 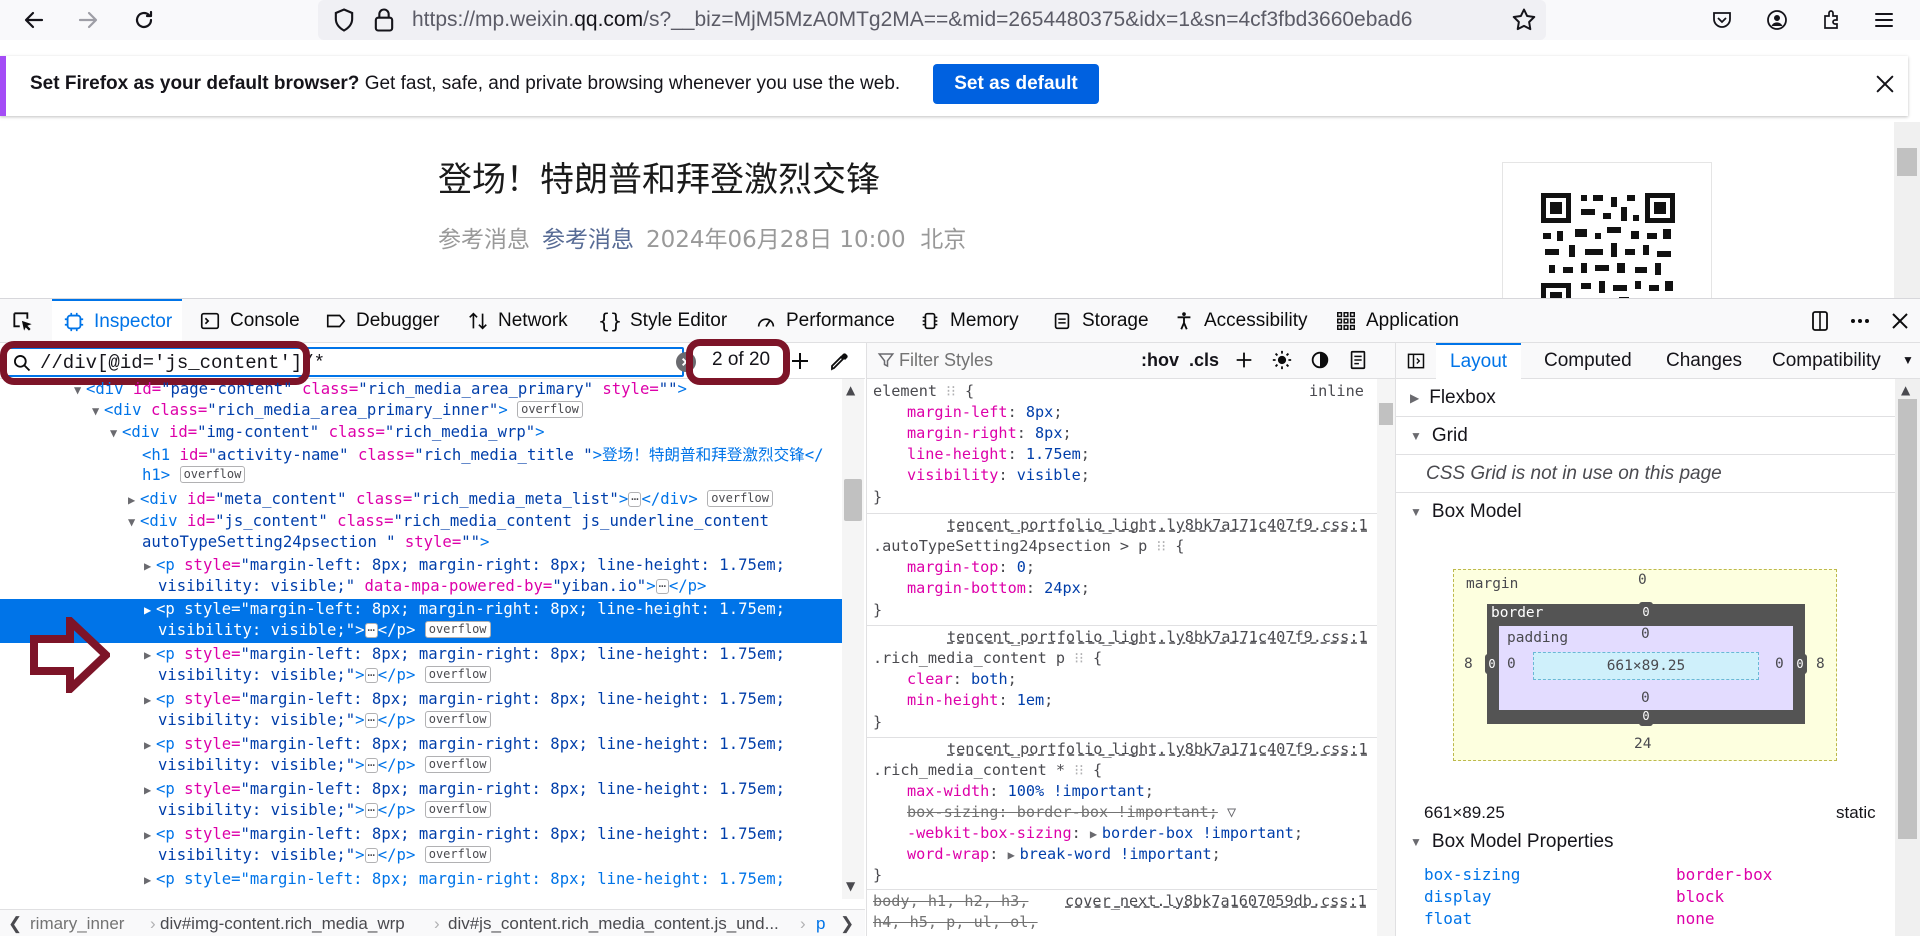 What do you see at coordinates (1030, 791) in the screenshot?
I see `css-declaration: max-width: 100% !important;` at bounding box center [1030, 791].